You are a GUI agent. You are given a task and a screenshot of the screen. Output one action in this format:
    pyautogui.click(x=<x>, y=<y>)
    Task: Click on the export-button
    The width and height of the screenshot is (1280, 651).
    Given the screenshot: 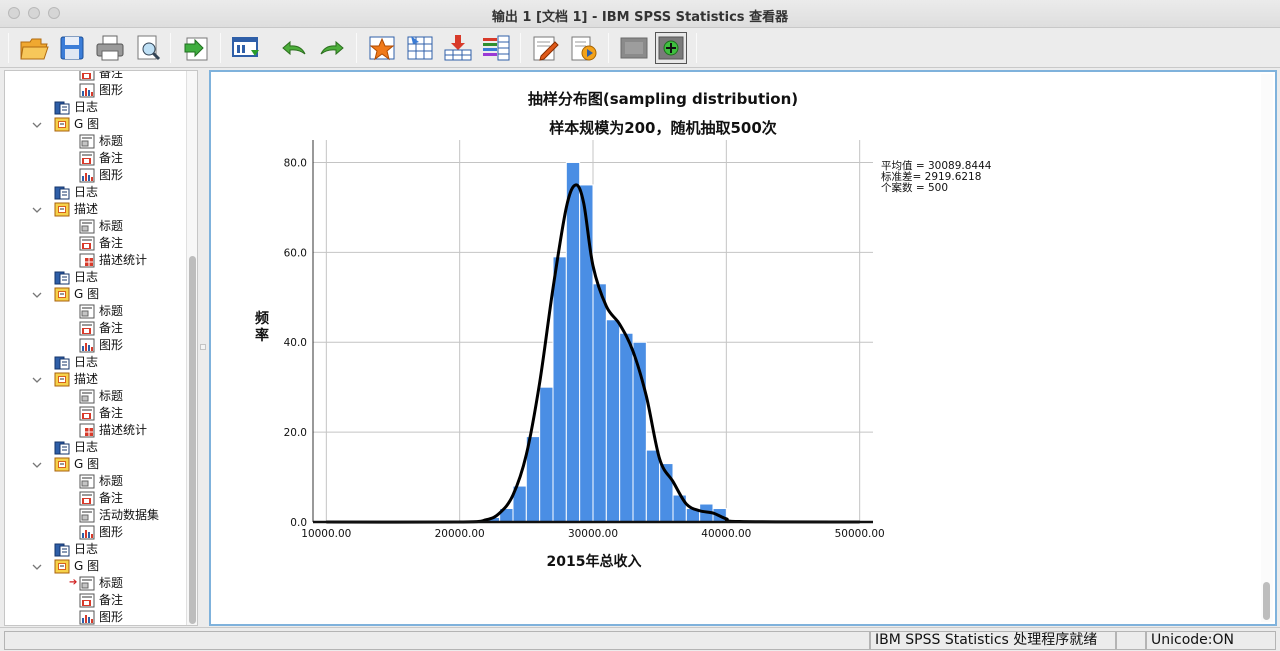 What is the action you would take?
    pyautogui.click(x=196, y=48)
    